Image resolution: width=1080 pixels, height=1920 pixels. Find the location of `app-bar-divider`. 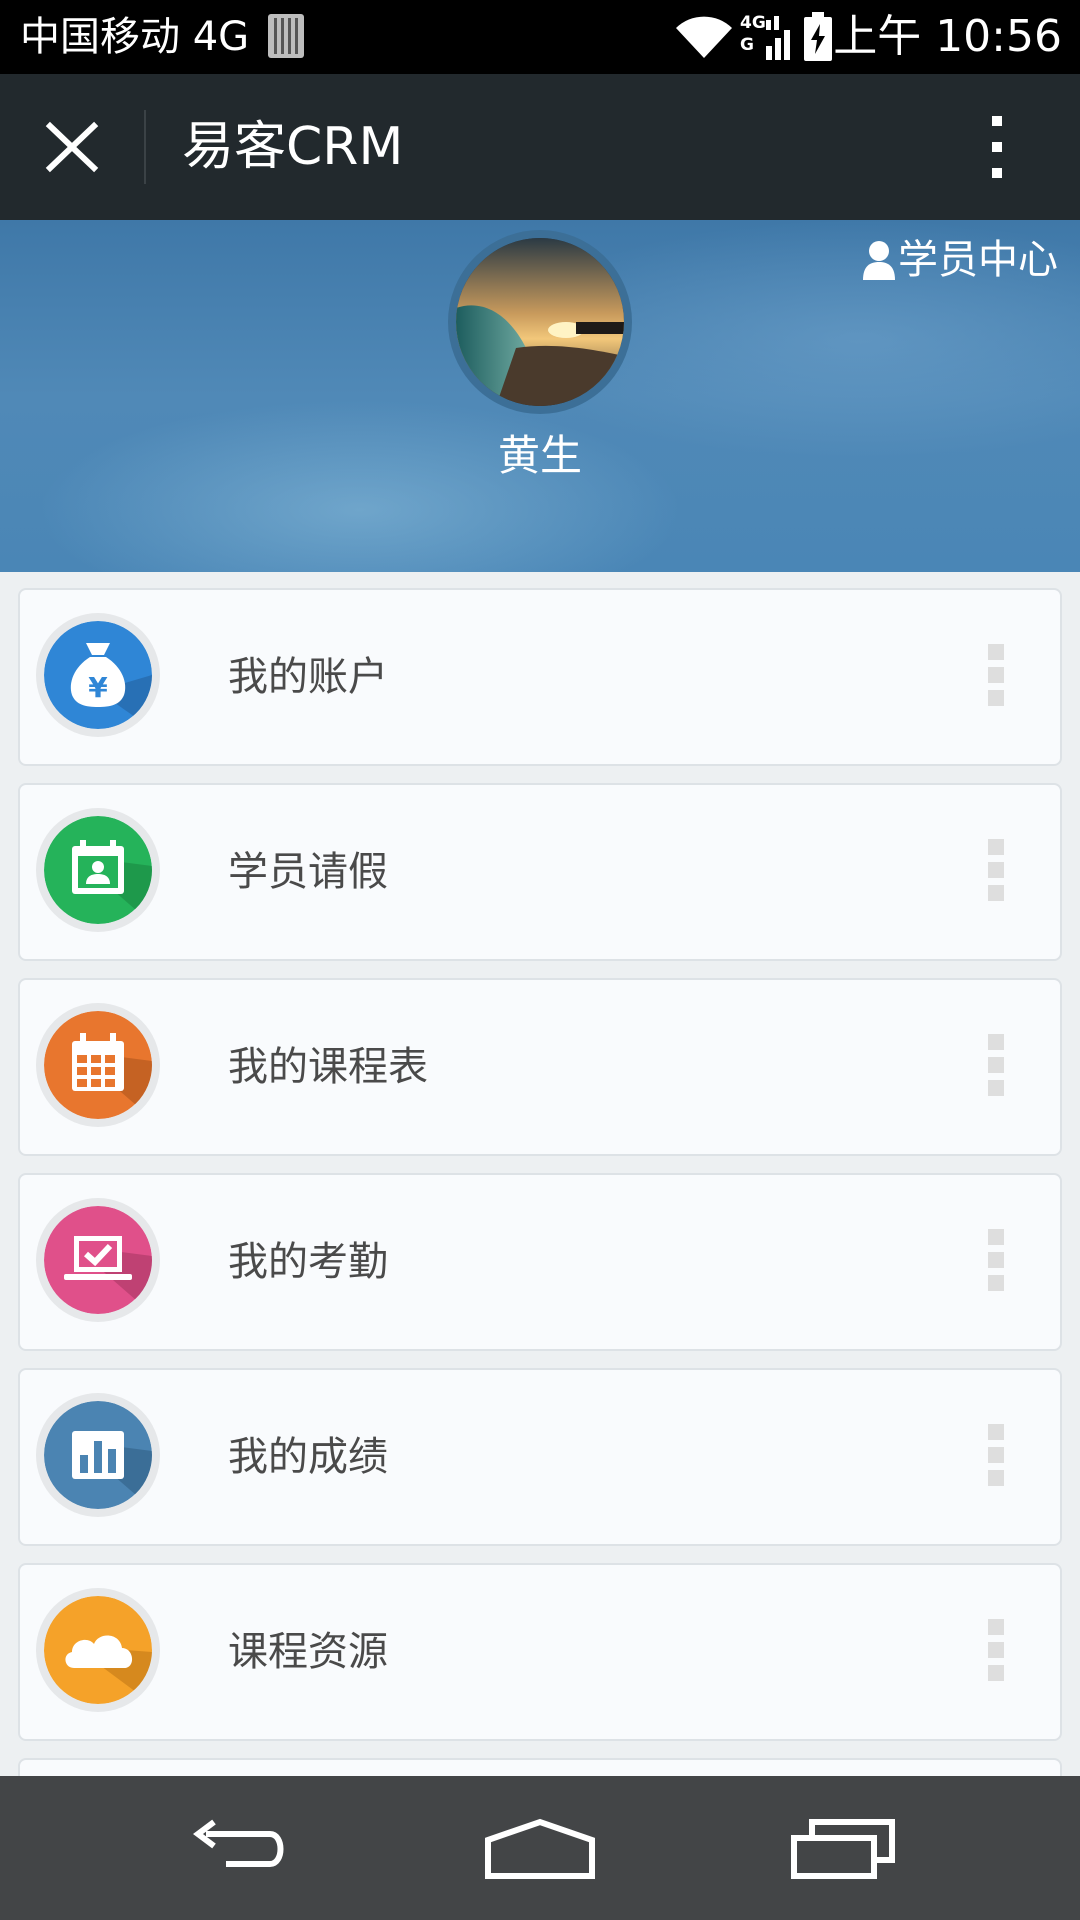

app-bar-divider is located at coordinates (145, 147).